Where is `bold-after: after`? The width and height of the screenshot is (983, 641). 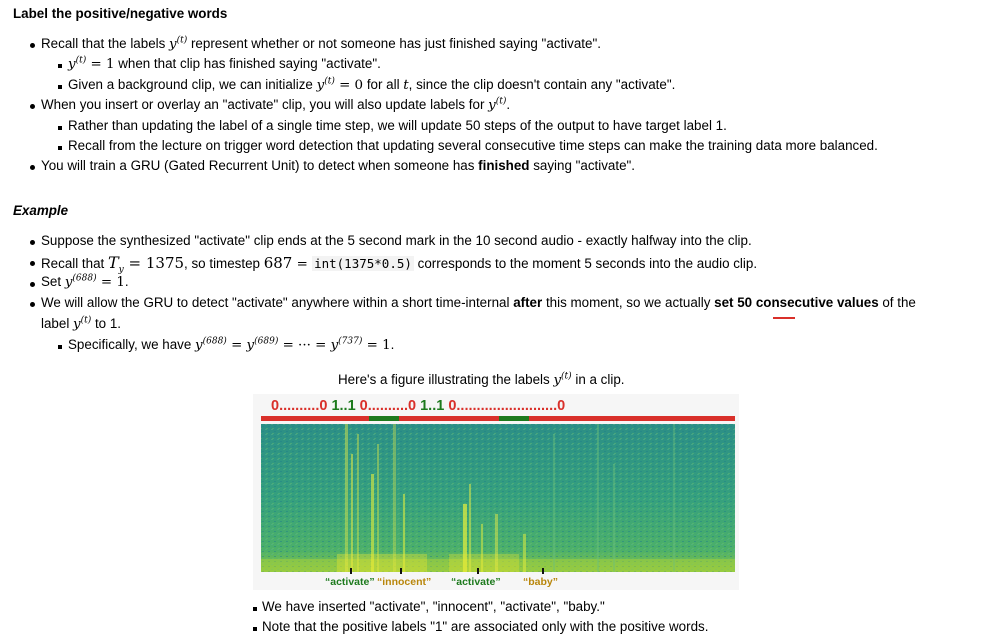 bold-after: after is located at coordinates (528, 302).